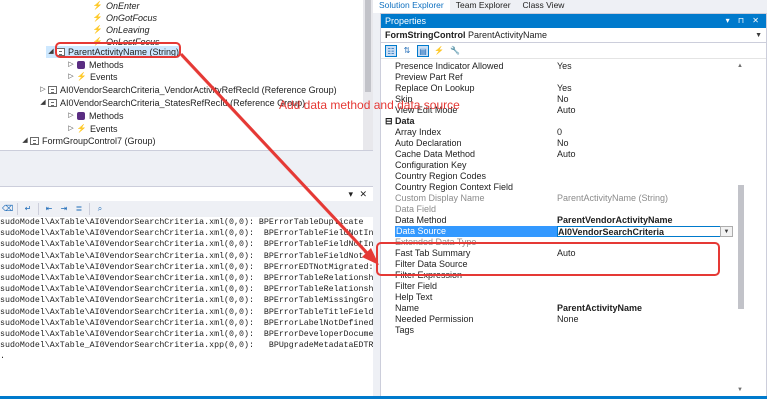 The height and width of the screenshot is (399, 767). I want to click on property-row: Data Source AI0VendorSearchCriteria ▼, so click(558, 231).